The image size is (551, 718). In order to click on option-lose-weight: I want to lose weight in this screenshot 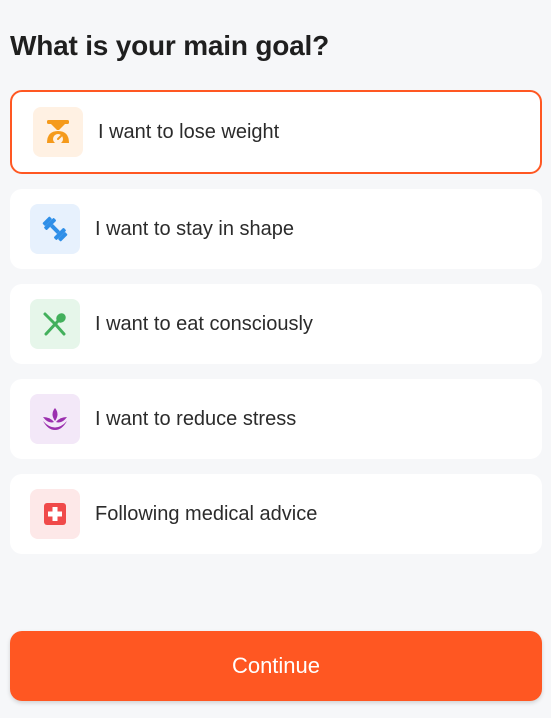, I will do `click(276, 132)`.